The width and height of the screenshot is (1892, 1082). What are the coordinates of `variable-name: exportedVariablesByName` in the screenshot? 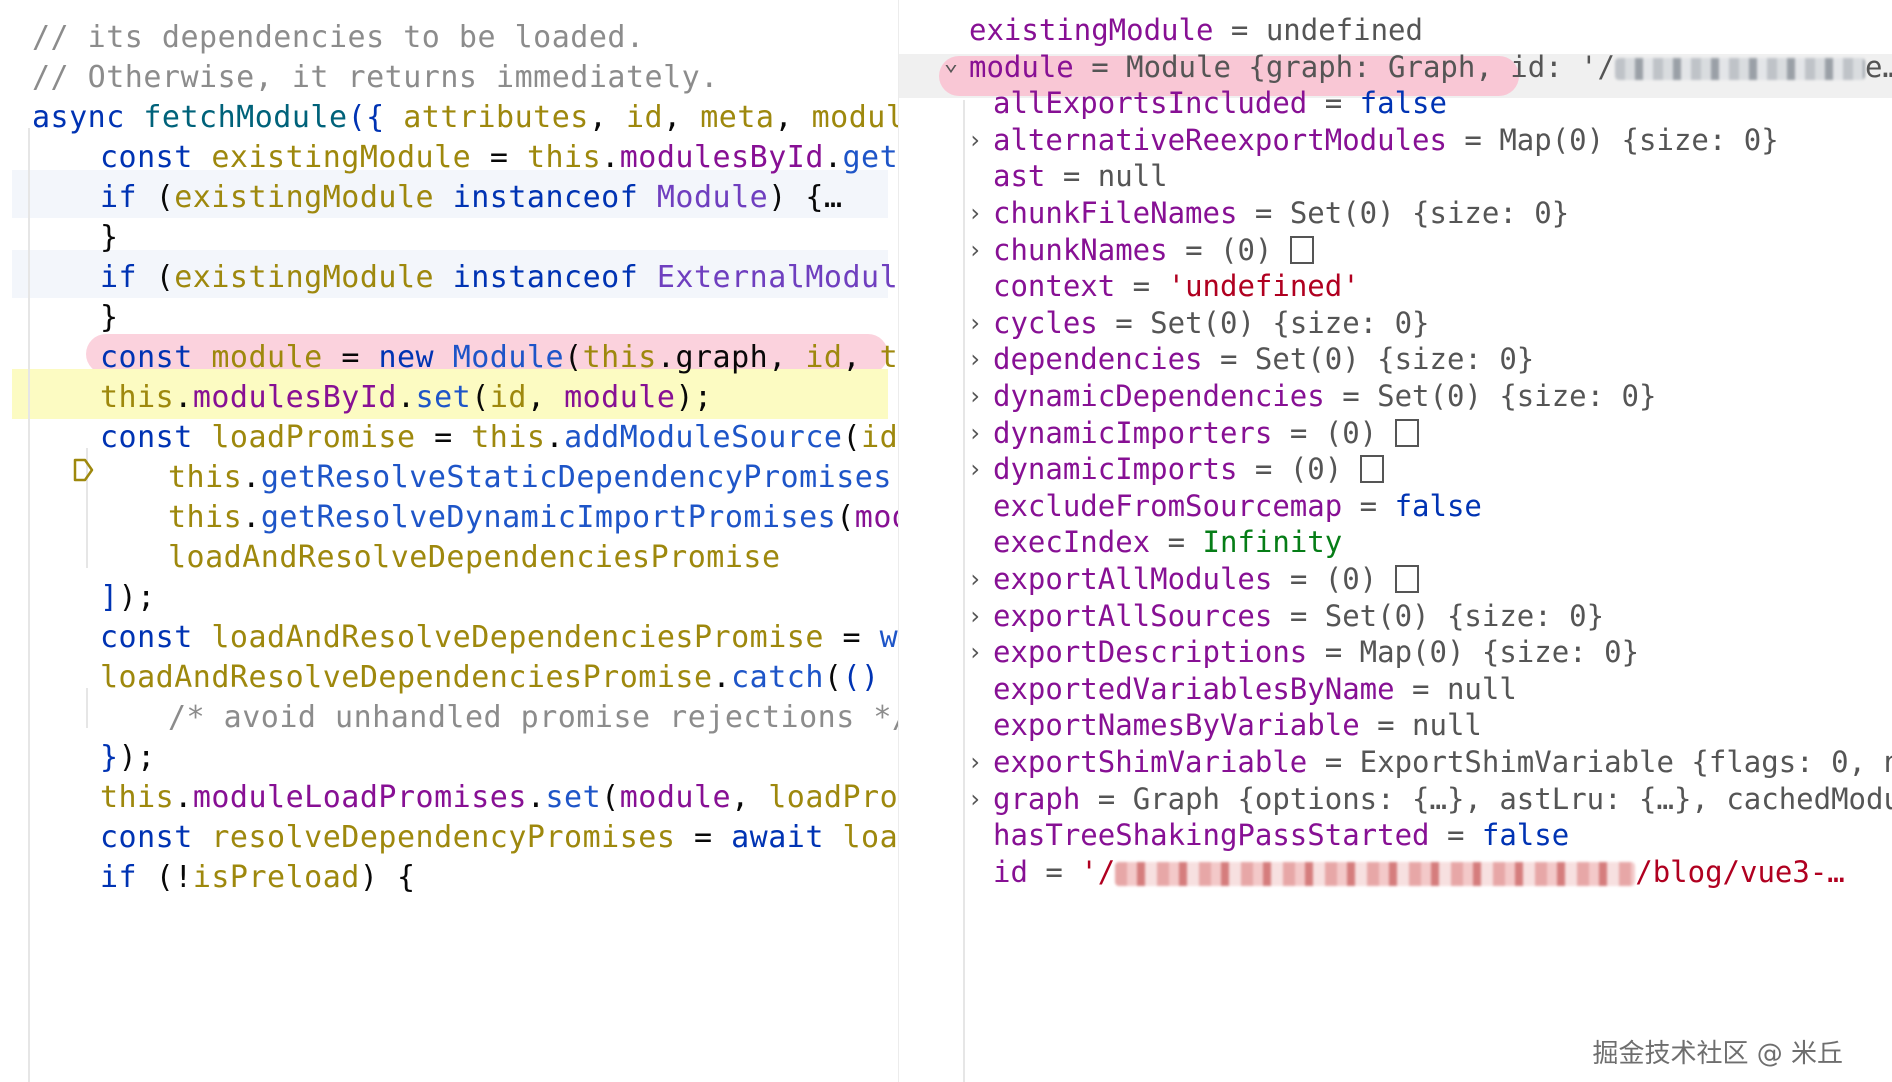 It's located at (1194, 688).